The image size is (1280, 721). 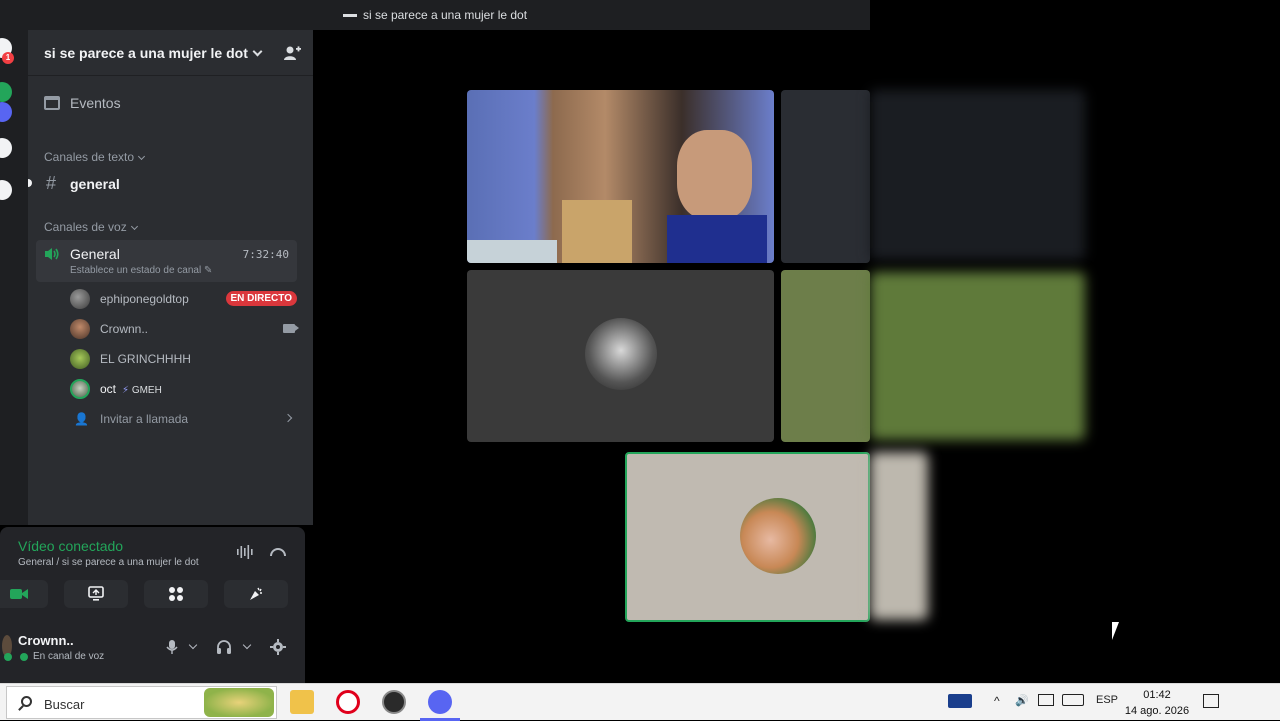 What do you see at coordinates (1046, 700) in the screenshot?
I see `network-icon` at bounding box center [1046, 700].